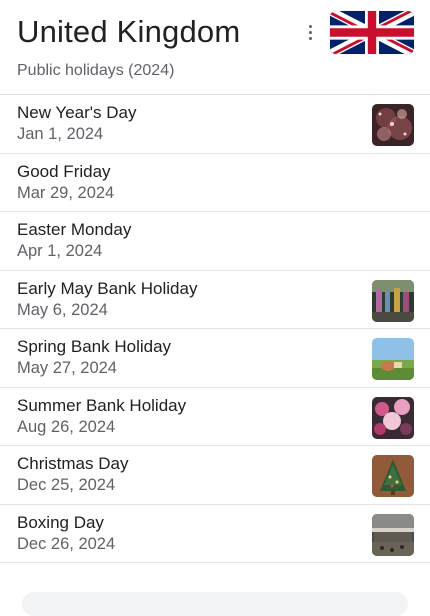  What do you see at coordinates (215, 183) in the screenshot?
I see `holiday-row: Good Friday Mar 29, 2024` at bounding box center [215, 183].